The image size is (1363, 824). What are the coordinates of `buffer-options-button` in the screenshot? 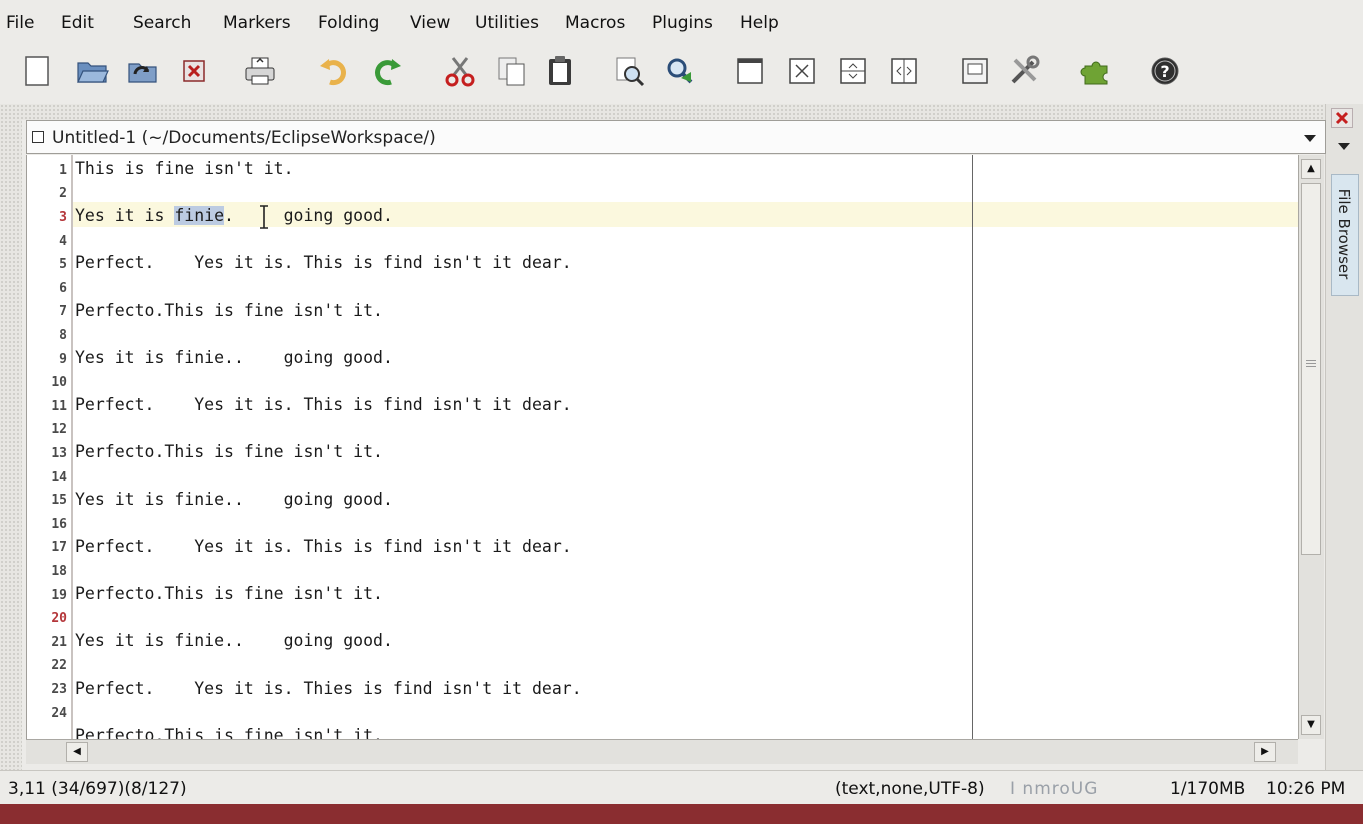 It's located at (975, 71).